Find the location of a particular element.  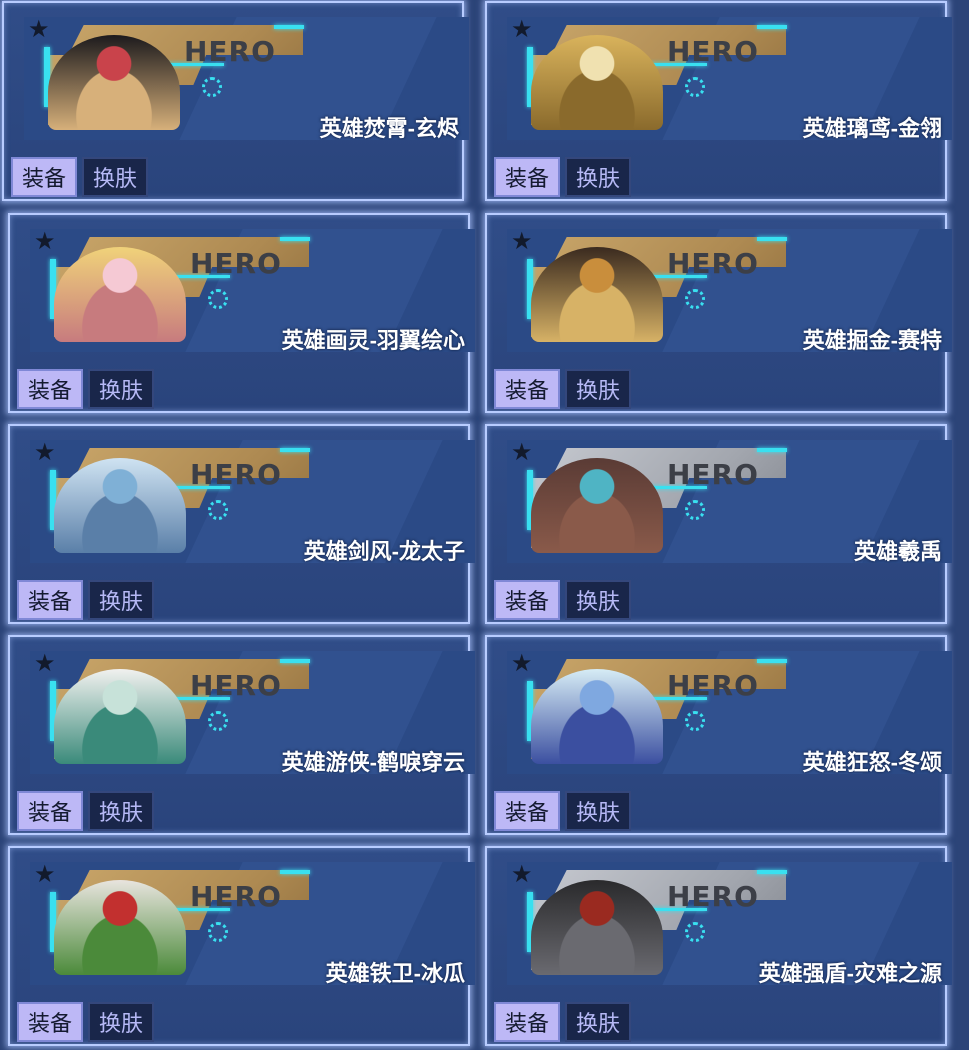

hero-card: HERO ★ 英雄剑风-龙太子 装备 换肤 is located at coordinates (241, 524).